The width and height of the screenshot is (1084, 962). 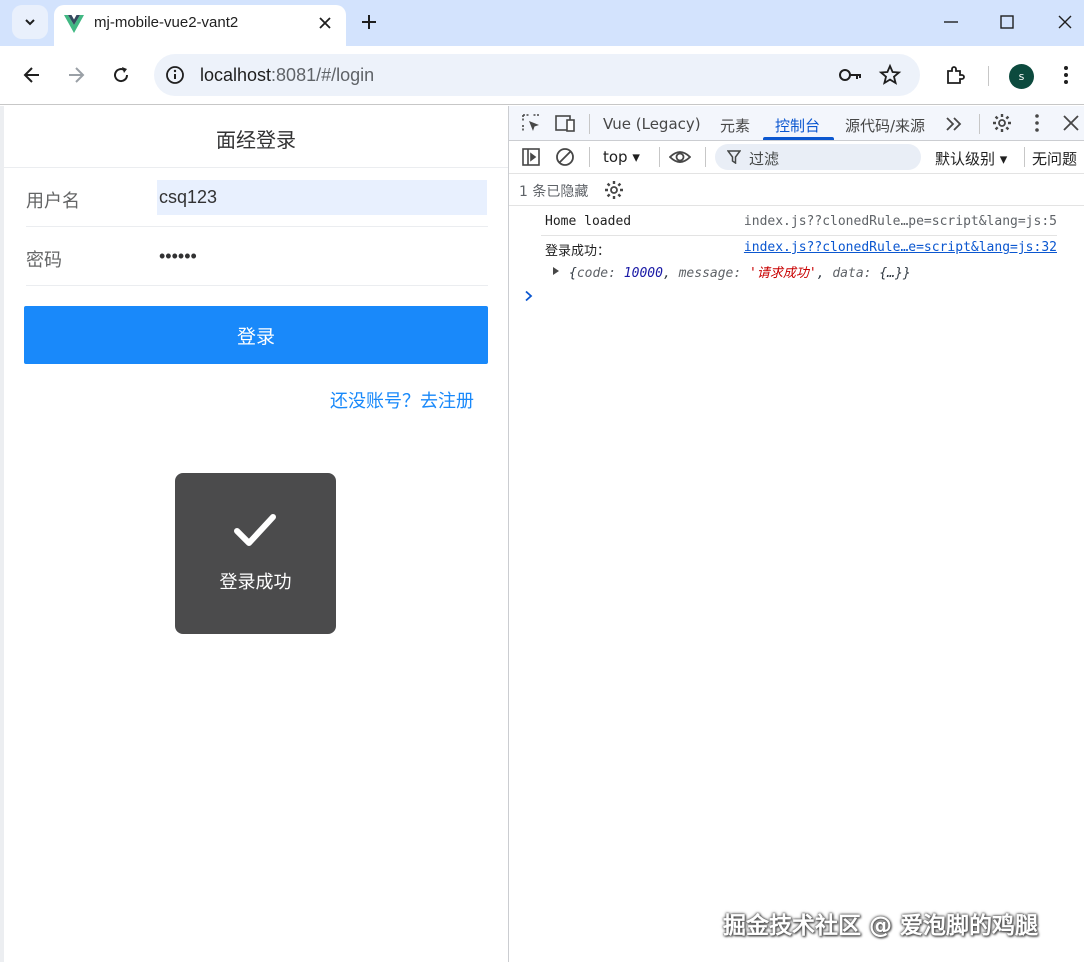 I want to click on filter-placeholder: 过滤, so click(x=764, y=159).